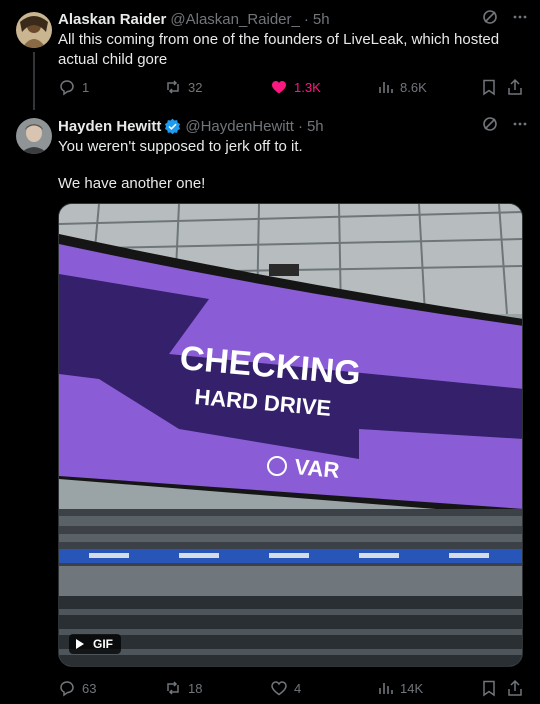 The width and height of the screenshot is (540, 704). What do you see at coordinates (183, 87) in the screenshot?
I see `repost-button: 32` at bounding box center [183, 87].